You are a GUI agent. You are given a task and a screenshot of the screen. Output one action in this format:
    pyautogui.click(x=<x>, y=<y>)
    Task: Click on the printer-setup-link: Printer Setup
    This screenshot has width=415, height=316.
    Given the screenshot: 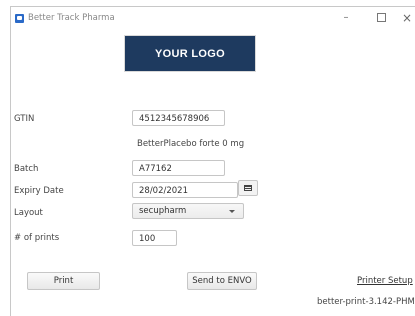 What is the action you would take?
    pyautogui.click(x=385, y=281)
    